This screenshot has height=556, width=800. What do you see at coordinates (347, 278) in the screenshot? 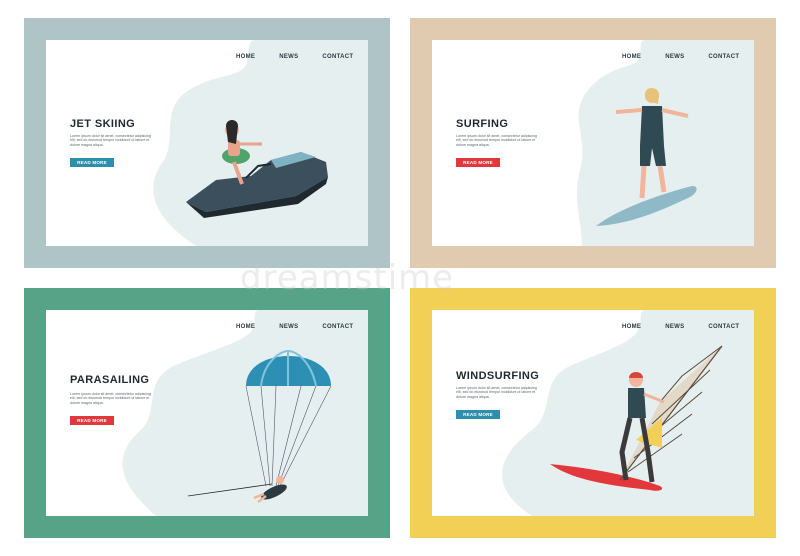
I see `watermark: dreamstime` at bounding box center [347, 278].